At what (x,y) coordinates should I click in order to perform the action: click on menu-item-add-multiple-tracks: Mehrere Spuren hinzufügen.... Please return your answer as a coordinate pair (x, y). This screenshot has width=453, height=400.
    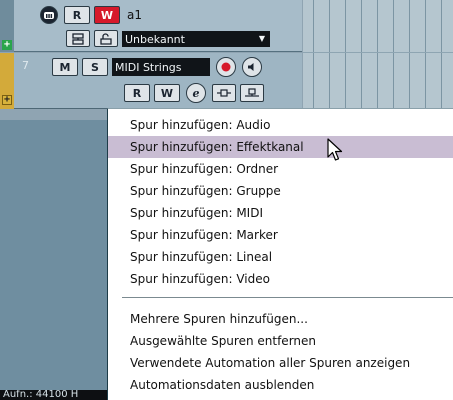
    Looking at the image, I should click on (280, 319).